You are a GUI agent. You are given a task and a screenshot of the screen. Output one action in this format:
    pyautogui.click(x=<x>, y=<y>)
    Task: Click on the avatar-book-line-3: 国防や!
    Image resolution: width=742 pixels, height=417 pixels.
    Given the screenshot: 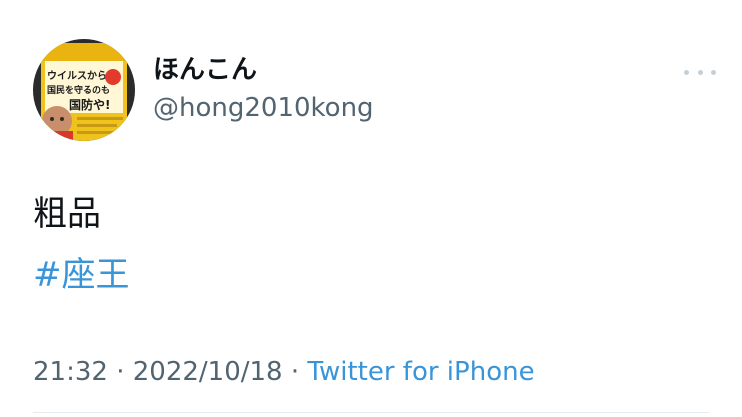 What is the action you would take?
    pyautogui.click(x=89, y=104)
    